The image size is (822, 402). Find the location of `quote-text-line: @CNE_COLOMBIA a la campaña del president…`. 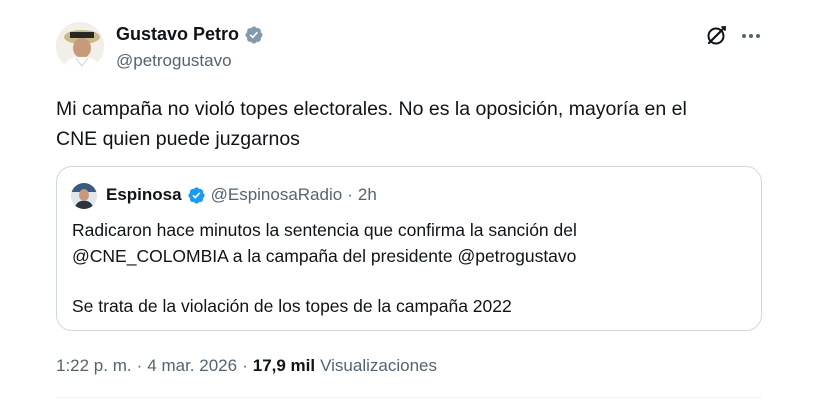

quote-text-line: @CNE_COLOMBIA a la campaña del president… is located at coordinates (324, 256).